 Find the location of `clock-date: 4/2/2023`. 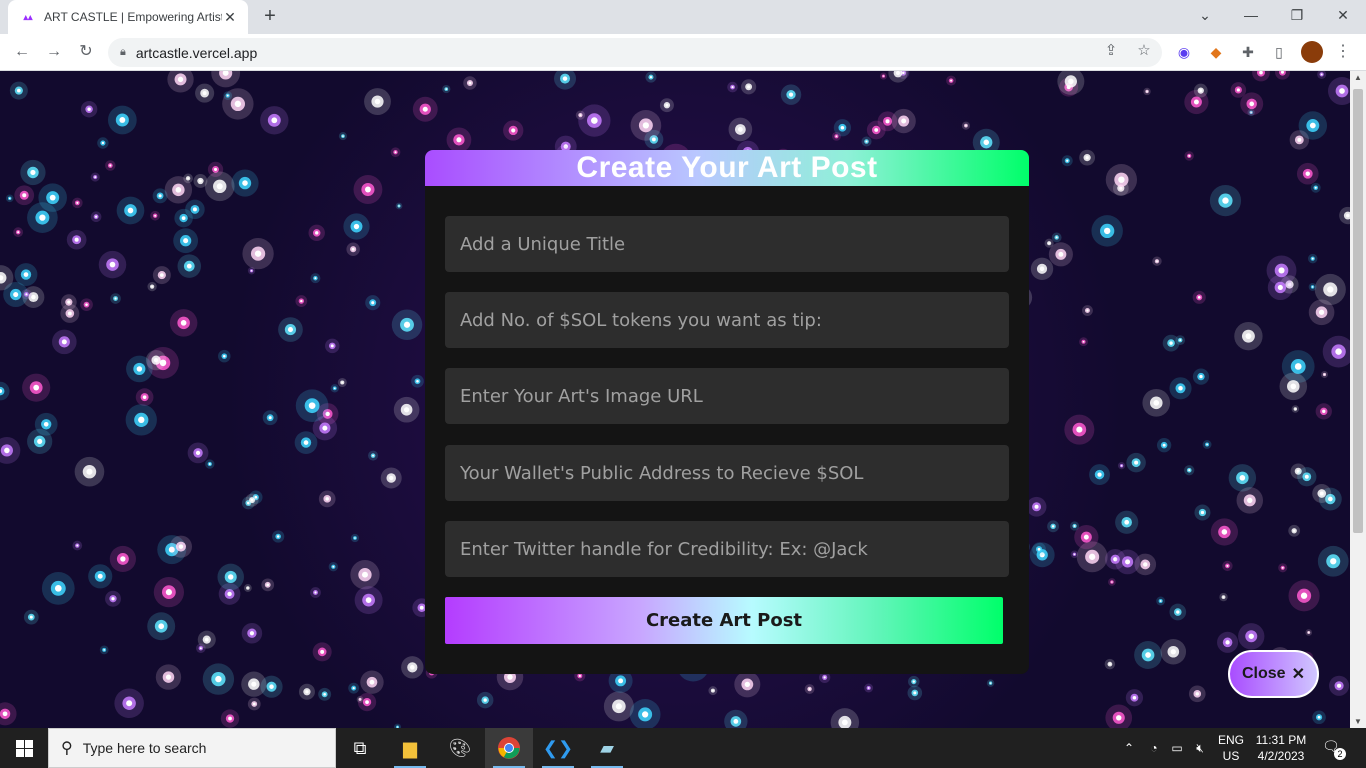

clock-date: 4/2/2023 is located at coordinates (1281, 756).